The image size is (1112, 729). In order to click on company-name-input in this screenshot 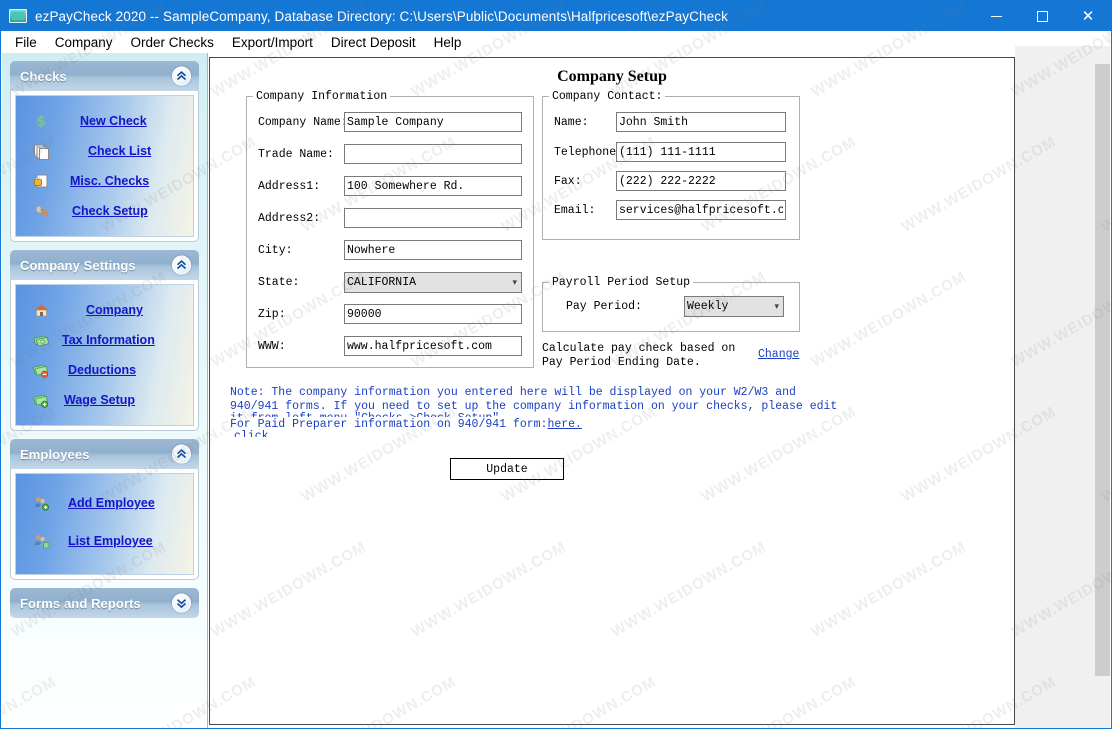, I will do `click(433, 122)`.